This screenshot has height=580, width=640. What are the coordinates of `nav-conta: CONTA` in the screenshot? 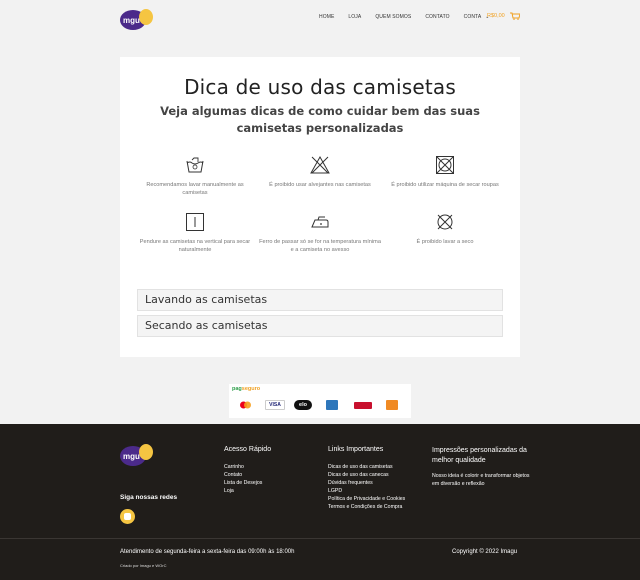 It's located at (473, 17).